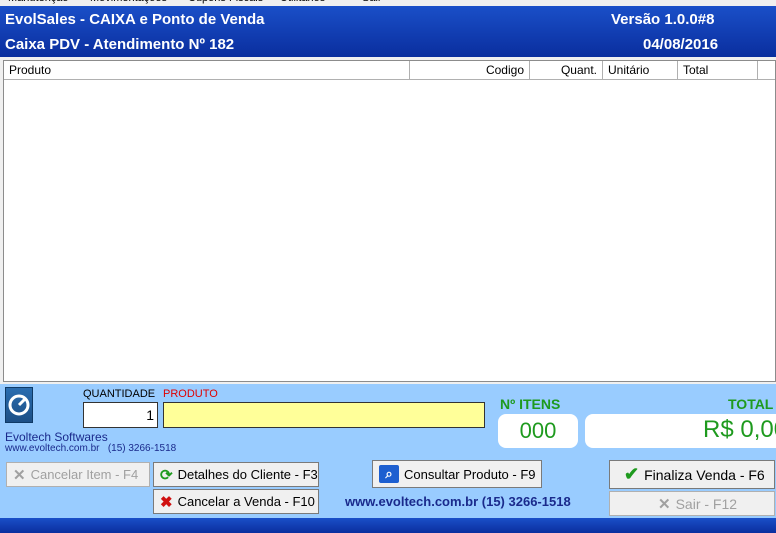  I want to click on exit-label: Sair - F12, so click(706, 503).